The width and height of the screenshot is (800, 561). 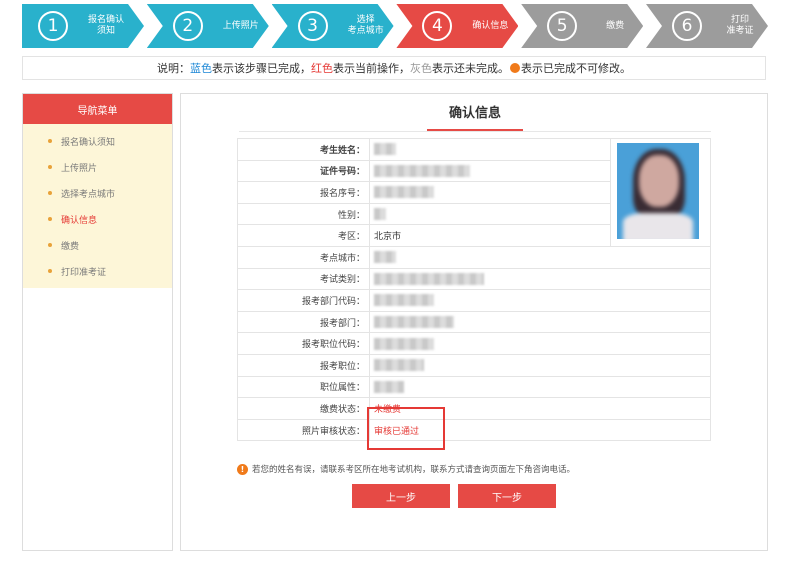 What do you see at coordinates (303, 387) in the screenshot?
I see `field-label: 职位属性：` at bounding box center [303, 387].